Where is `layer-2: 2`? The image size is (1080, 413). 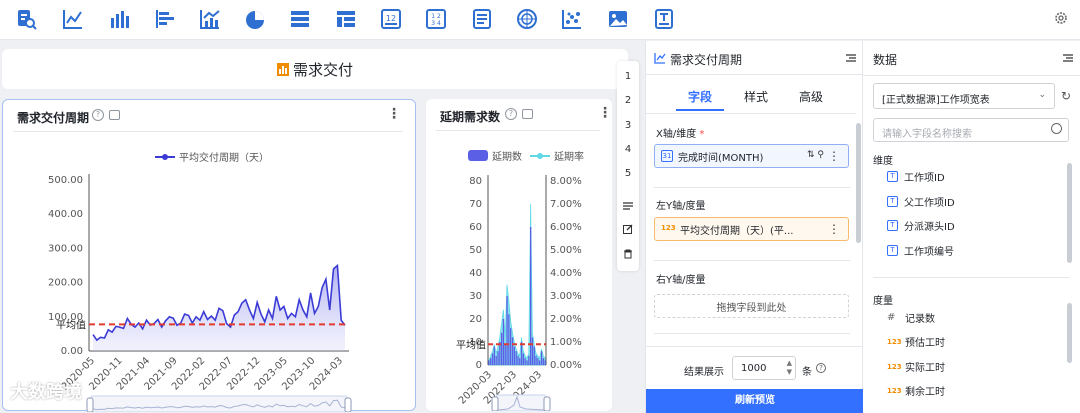
layer-2: 2 is located at coordinates (628, 100).